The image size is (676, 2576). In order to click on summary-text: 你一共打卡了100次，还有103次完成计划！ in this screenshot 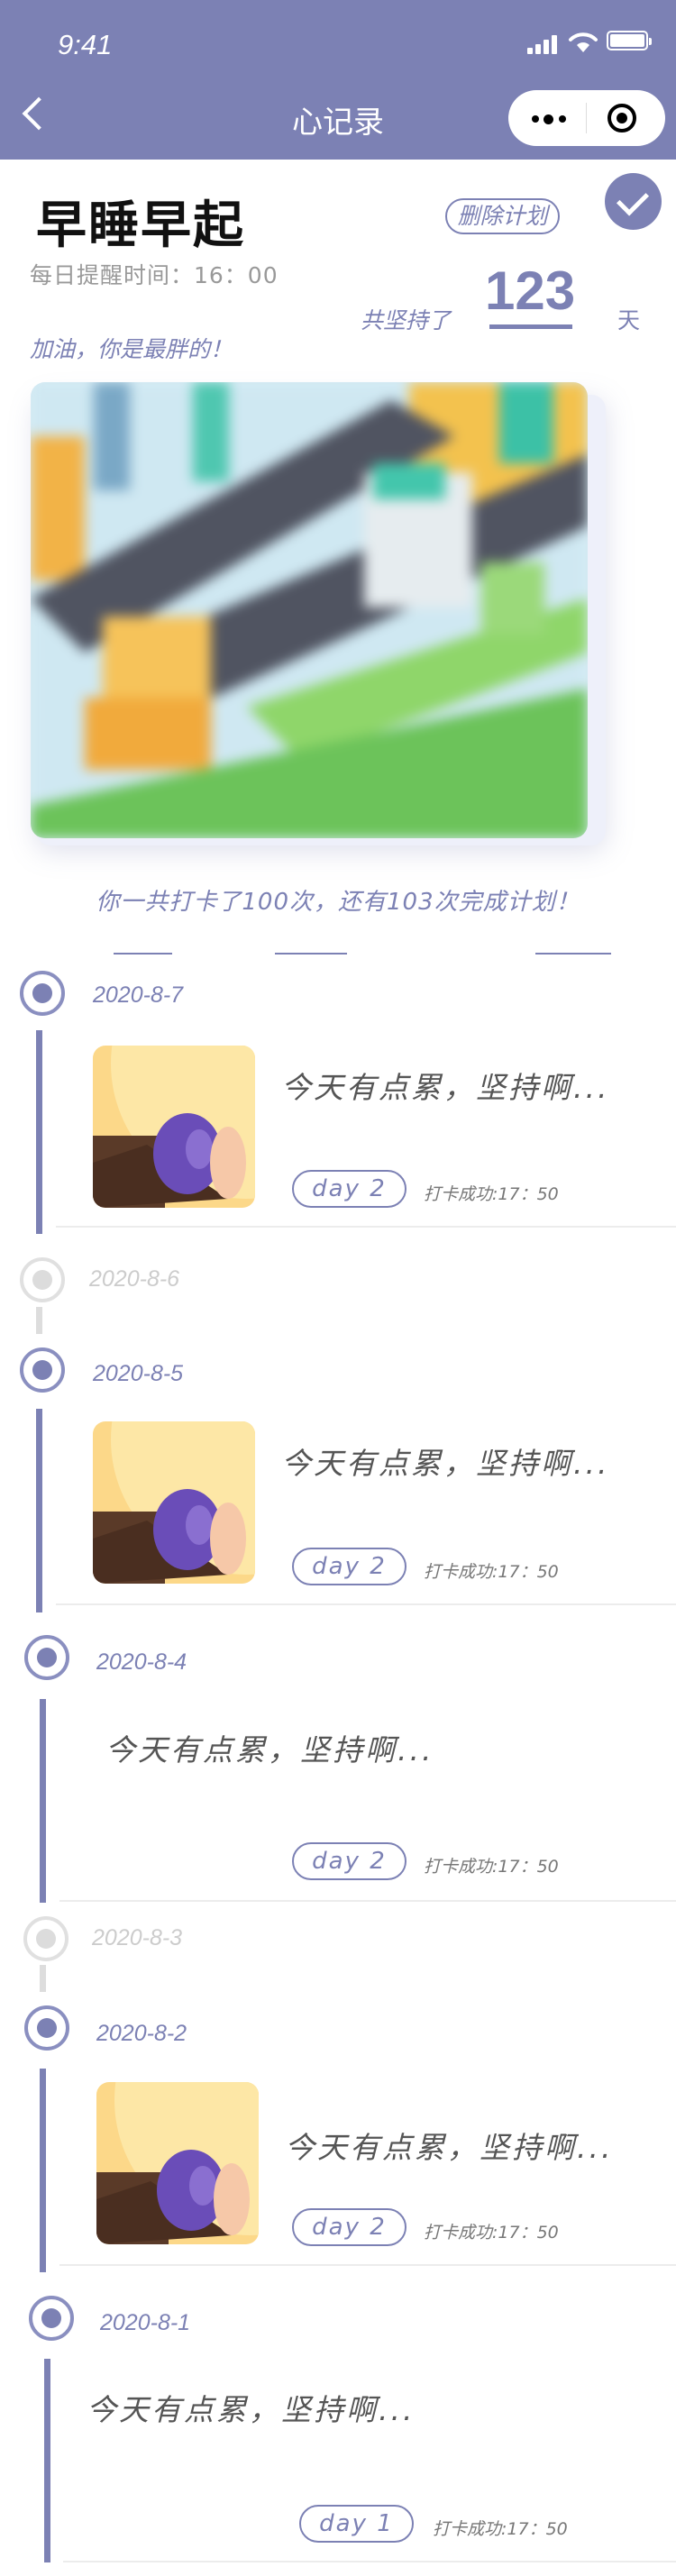, I will do `click(338, 902)`.